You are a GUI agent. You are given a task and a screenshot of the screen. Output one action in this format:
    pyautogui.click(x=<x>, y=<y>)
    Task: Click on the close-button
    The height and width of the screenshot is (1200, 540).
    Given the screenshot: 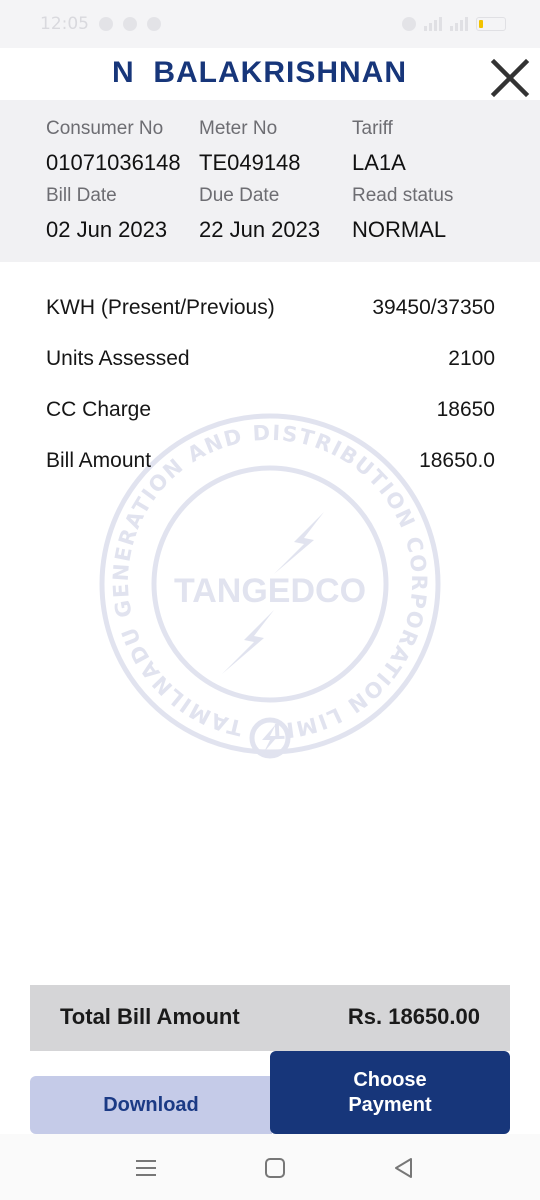 What is the action you would take?
    pyautogui.click(x=510, y=78)
    